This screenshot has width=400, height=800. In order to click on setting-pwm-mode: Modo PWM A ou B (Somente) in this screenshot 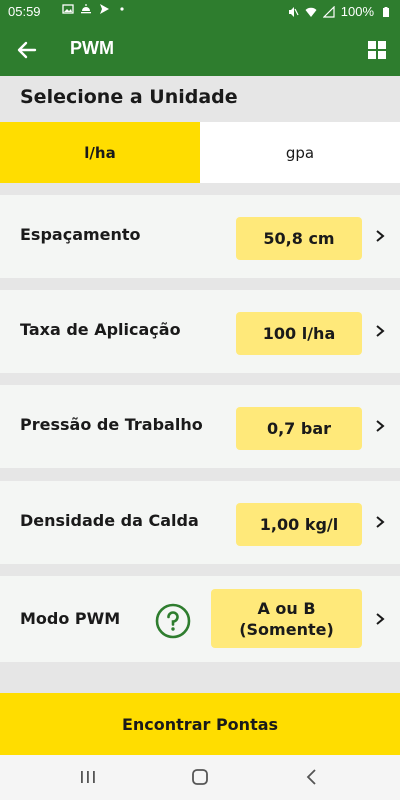, I will do `click(200, 619)`.